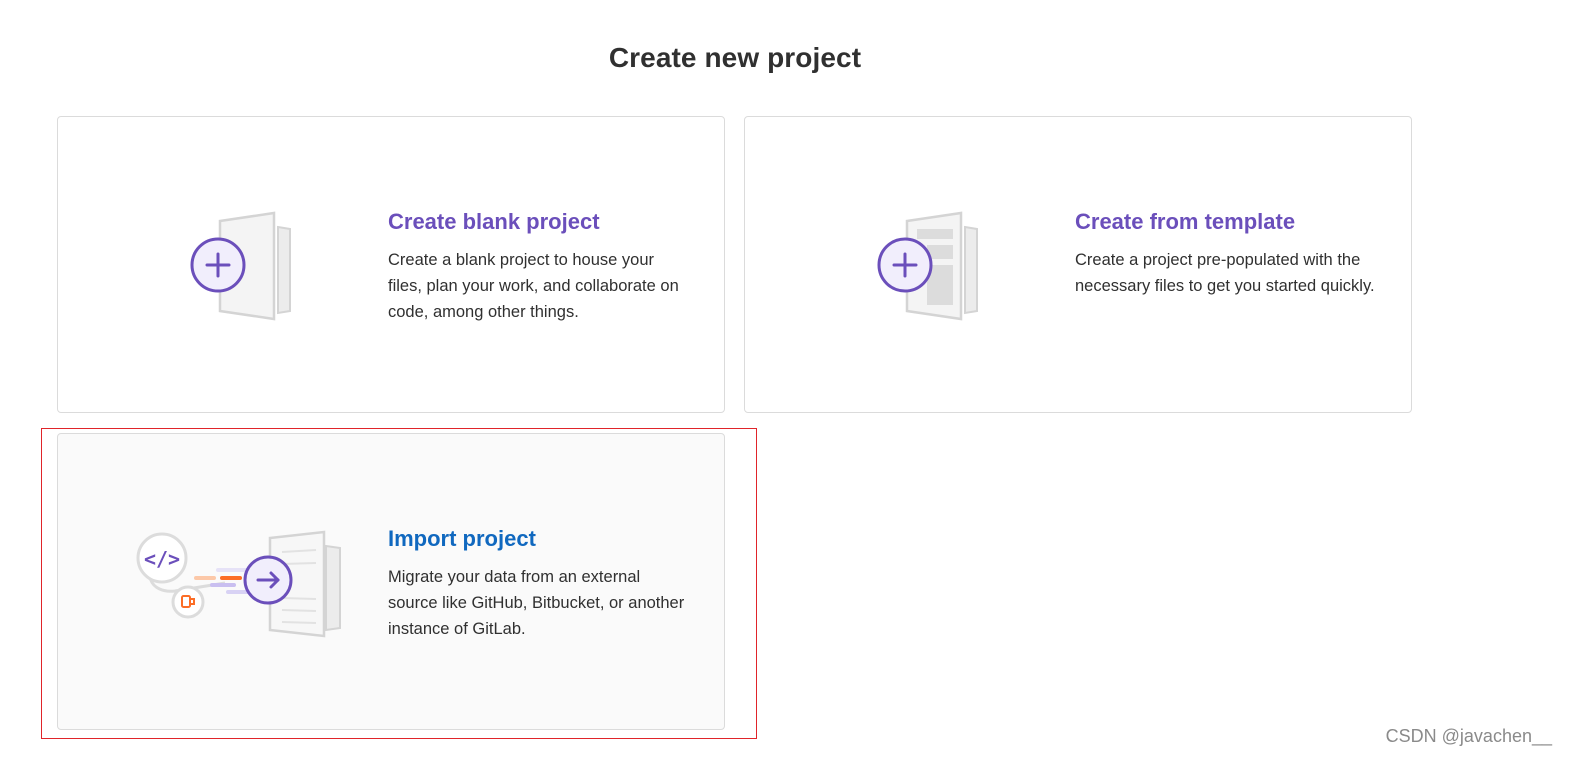  Describe the element at coordinates (1225, 222) in the screenshot. I see `card-heading: Create from template` at that location.